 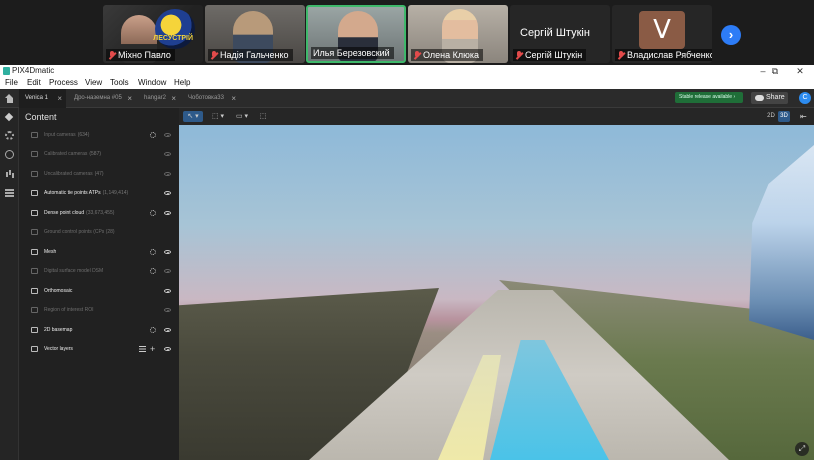 I want to click on tab-project: Дро-наземна #05 ×, so click(x=102, y=98).